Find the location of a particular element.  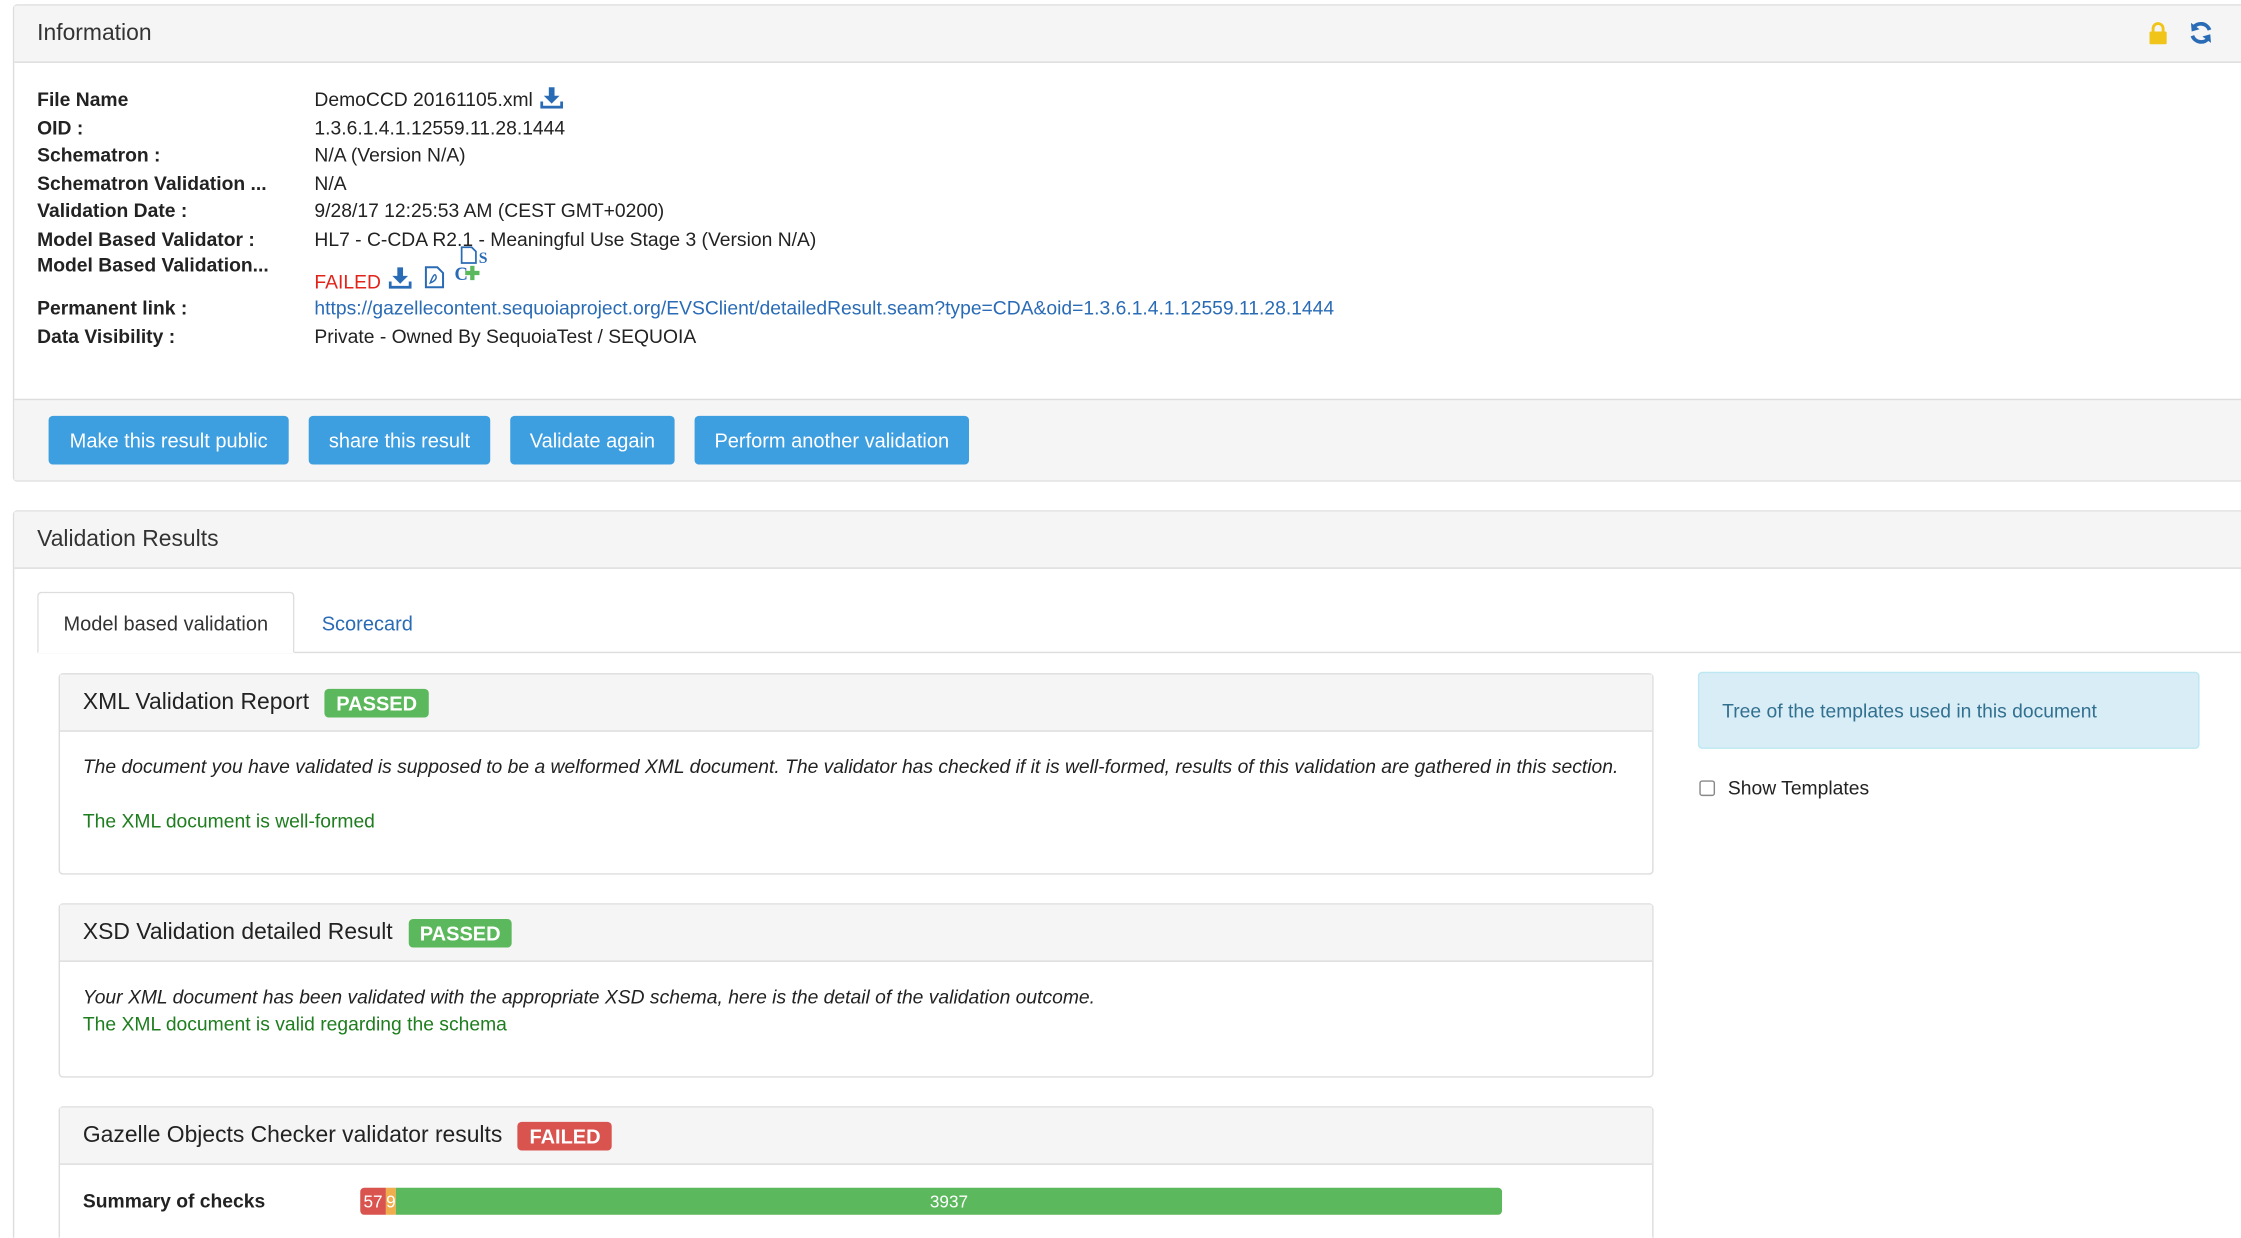

tab-scorecard: Scorecard is located at coordinates (367, 622).